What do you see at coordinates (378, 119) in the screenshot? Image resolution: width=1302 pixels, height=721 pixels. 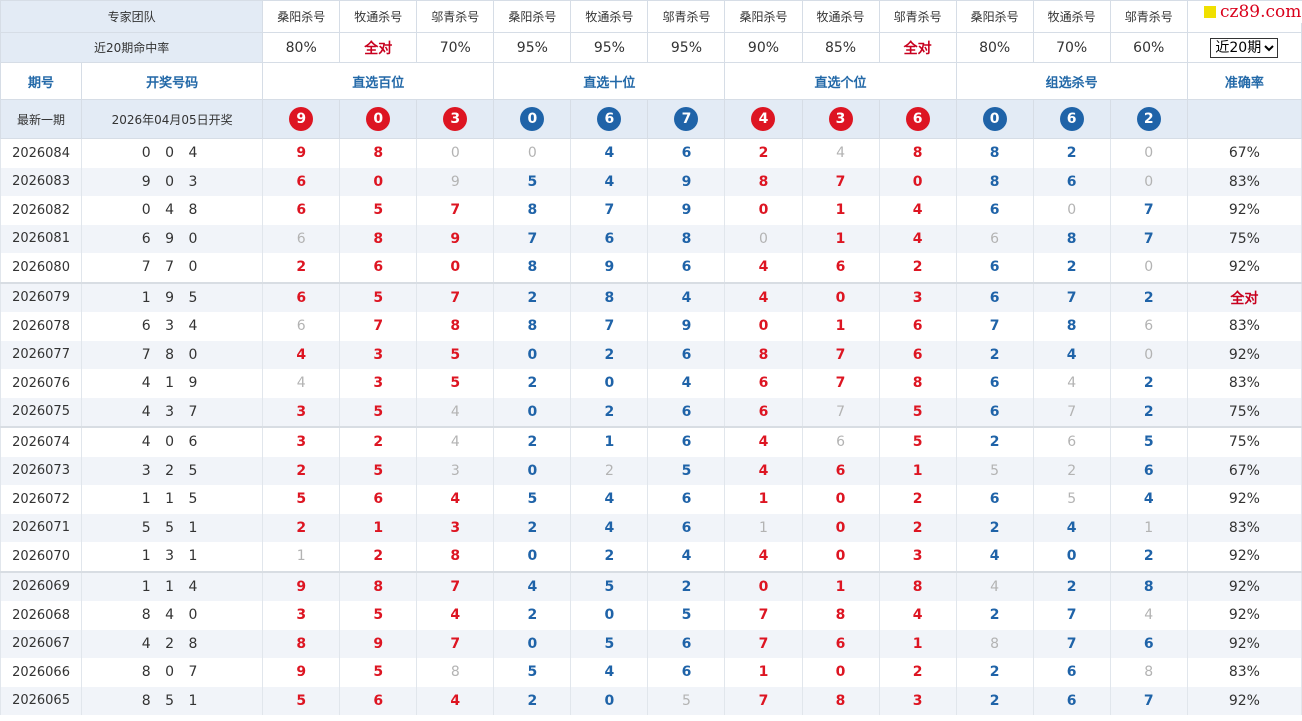 I see `latest-ball: 0` at bounding box center [378, 119].